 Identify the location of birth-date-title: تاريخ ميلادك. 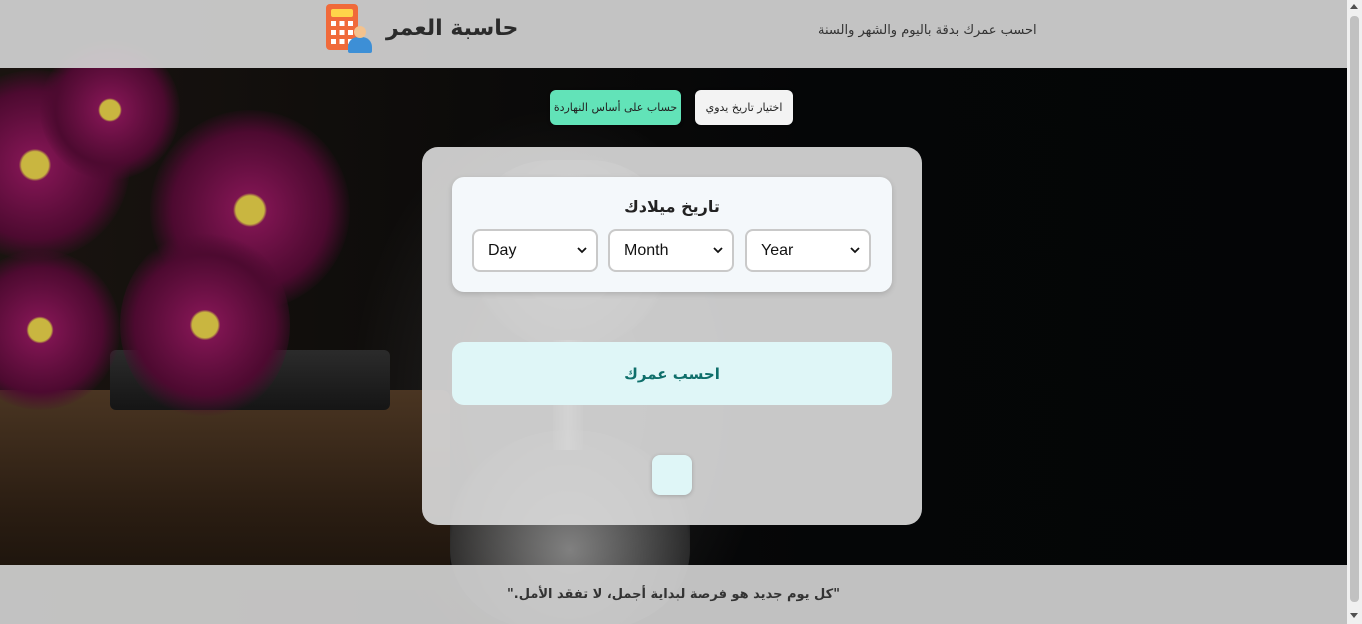
(672, 206).